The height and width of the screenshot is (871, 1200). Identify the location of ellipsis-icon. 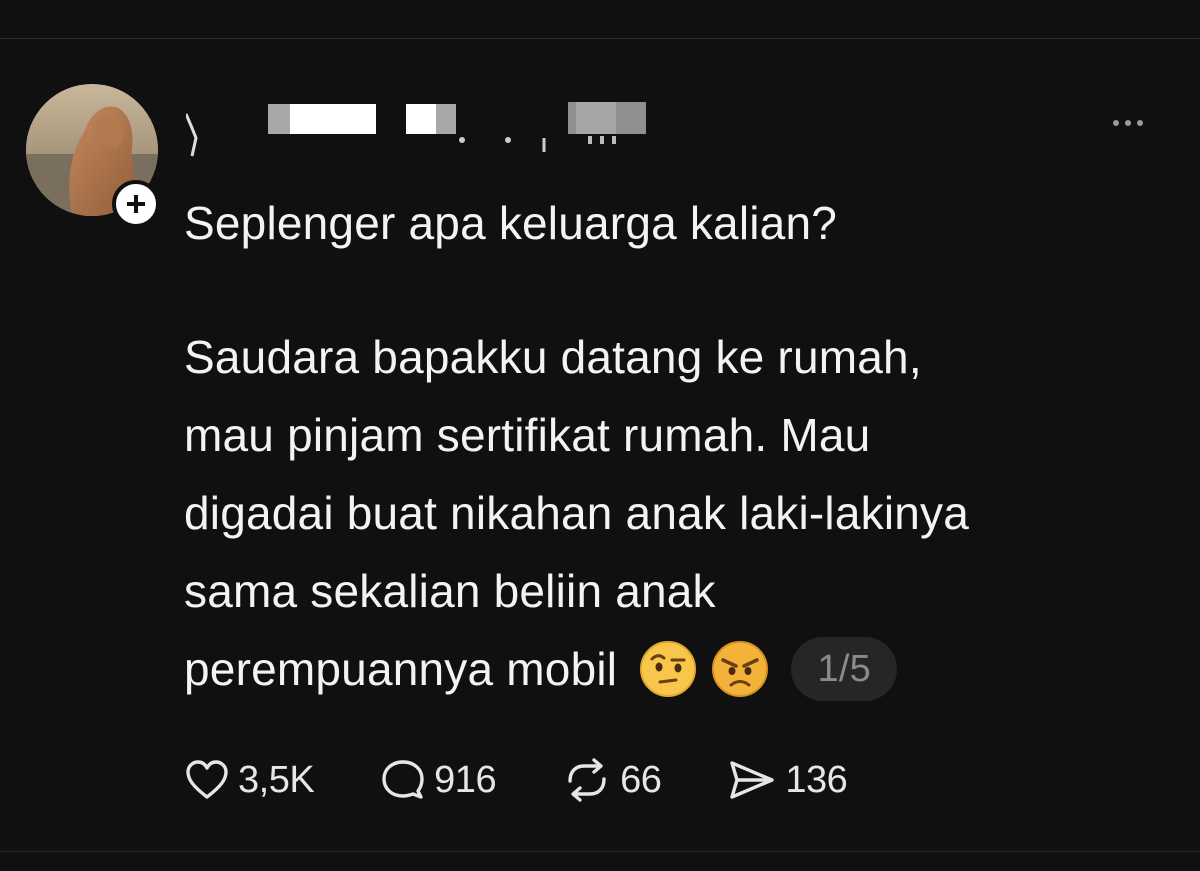
(1116, 123).